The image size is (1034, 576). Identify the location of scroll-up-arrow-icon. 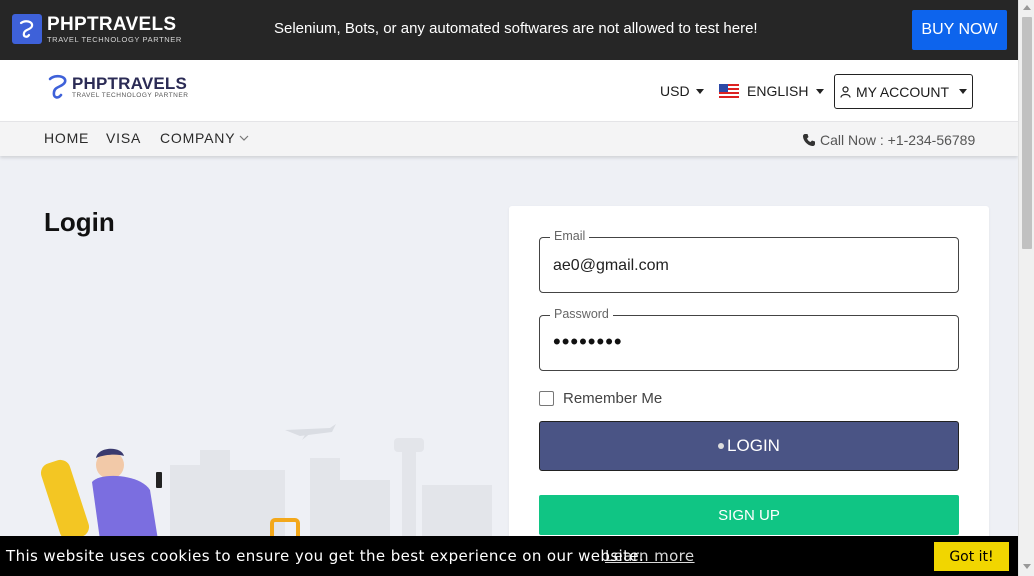
(1027, 7).